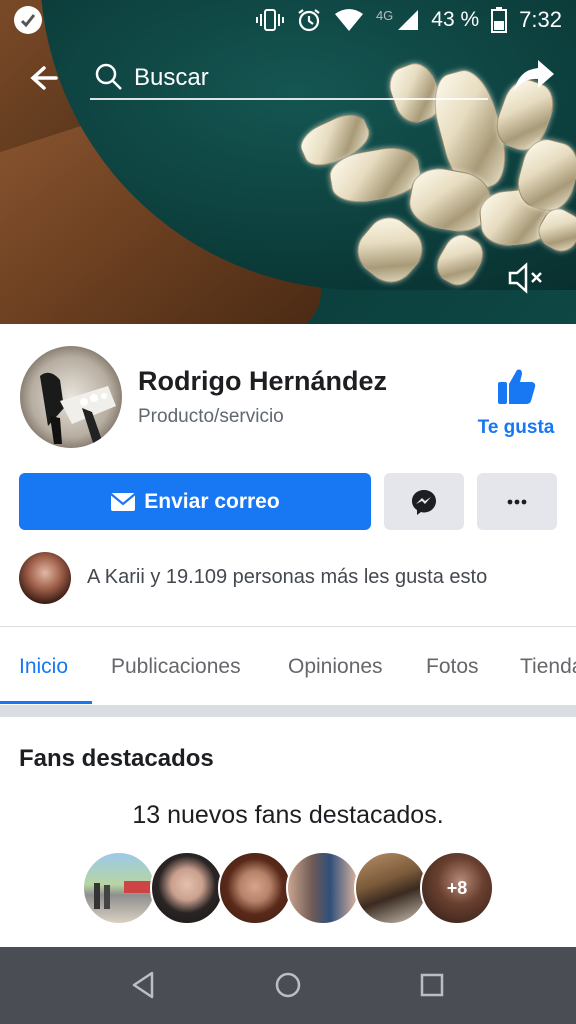 The height and width of the screenshot is (1024, 576). What do you see at coordinates (43, 667) in the screenshot?
I see `tab-inicio: Inicio` at bounding box center [43, 667].